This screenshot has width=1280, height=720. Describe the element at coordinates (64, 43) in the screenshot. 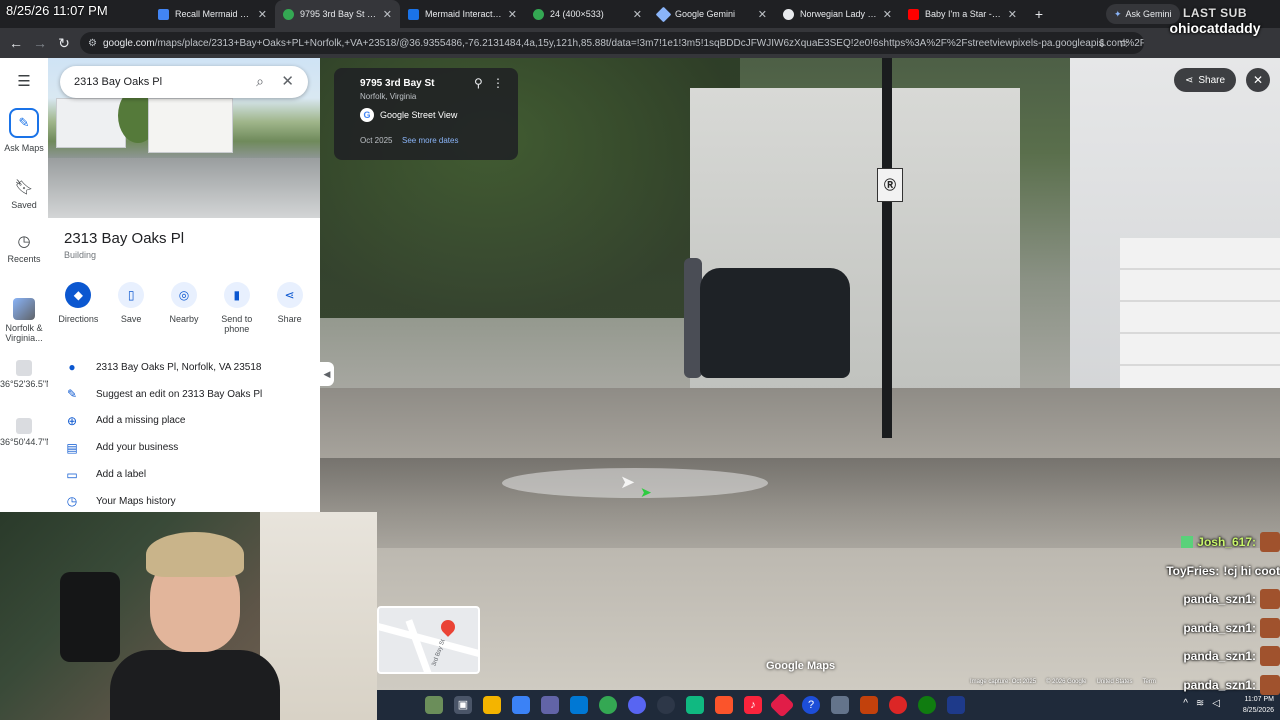

I see `reload-icon: ↻` at that location.